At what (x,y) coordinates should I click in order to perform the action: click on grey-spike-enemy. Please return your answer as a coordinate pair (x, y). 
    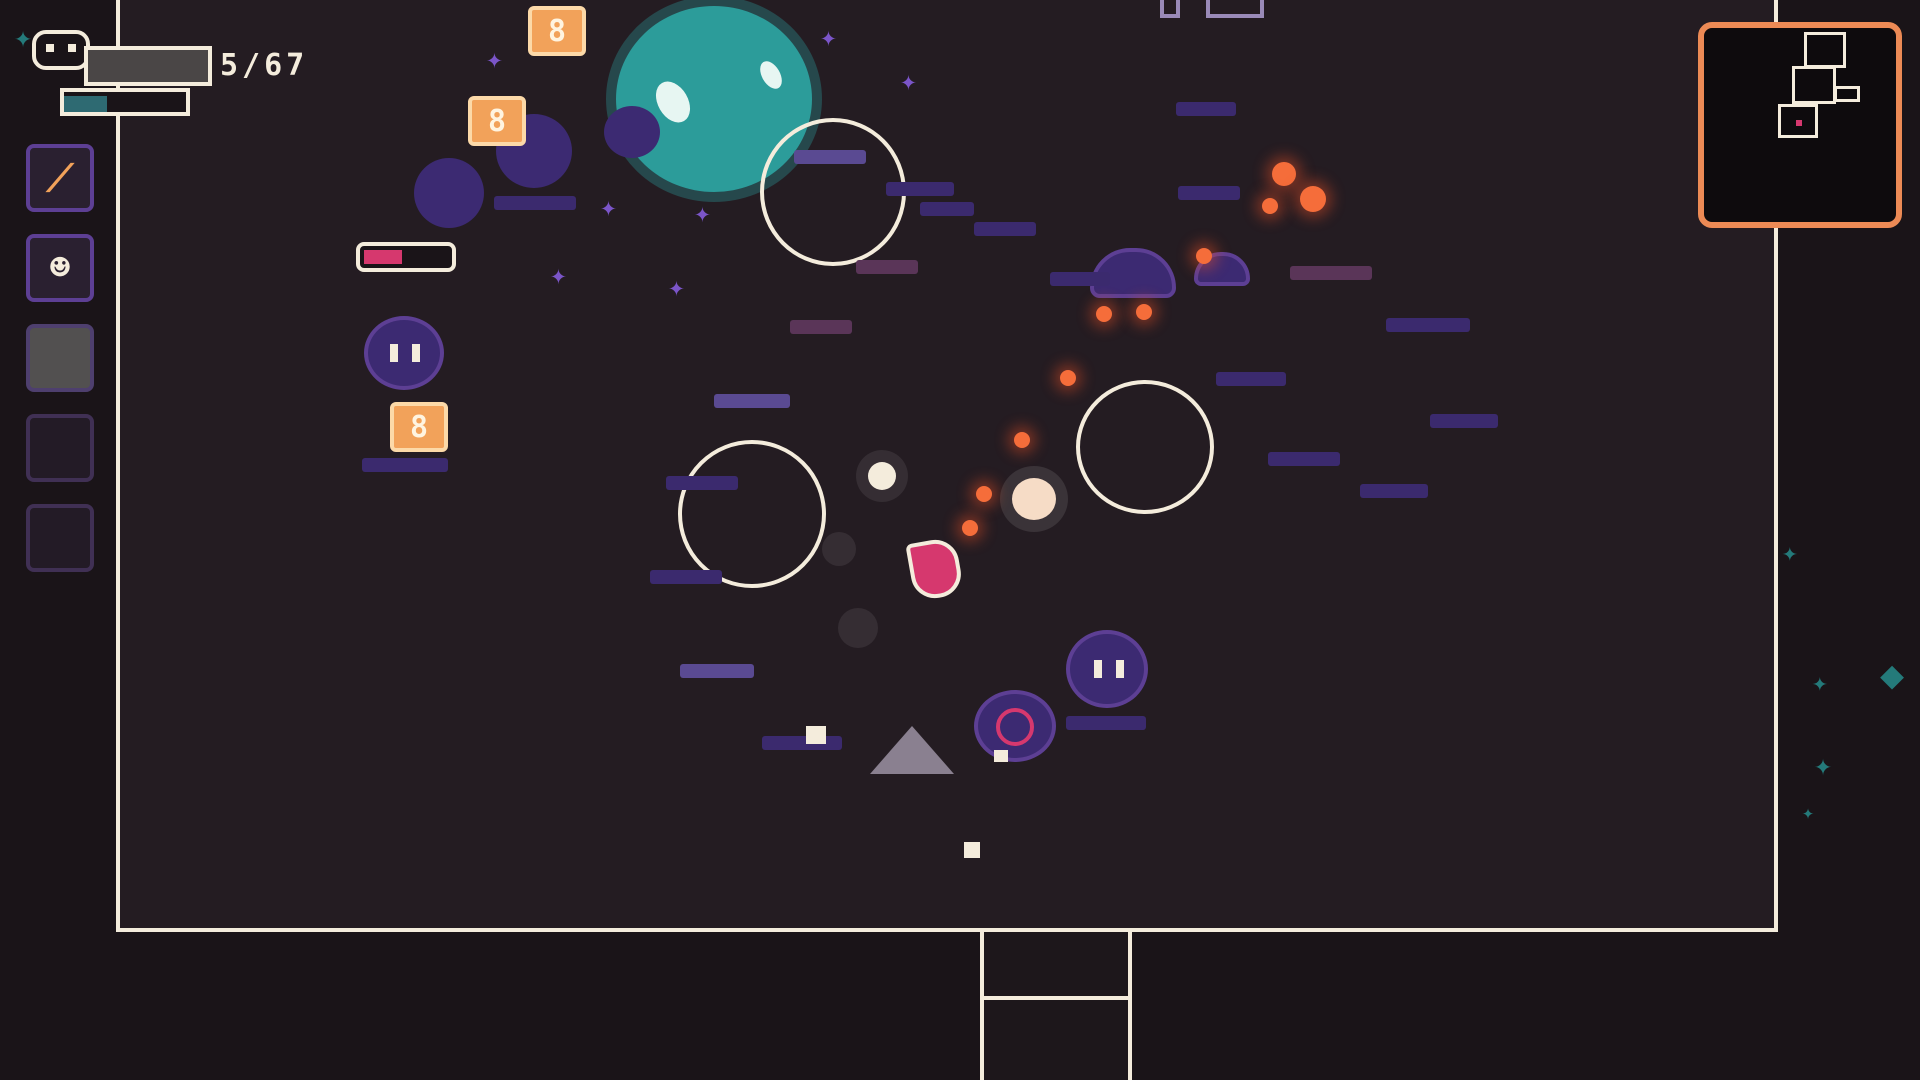
    Looking at the image, I should click on (912, 750).